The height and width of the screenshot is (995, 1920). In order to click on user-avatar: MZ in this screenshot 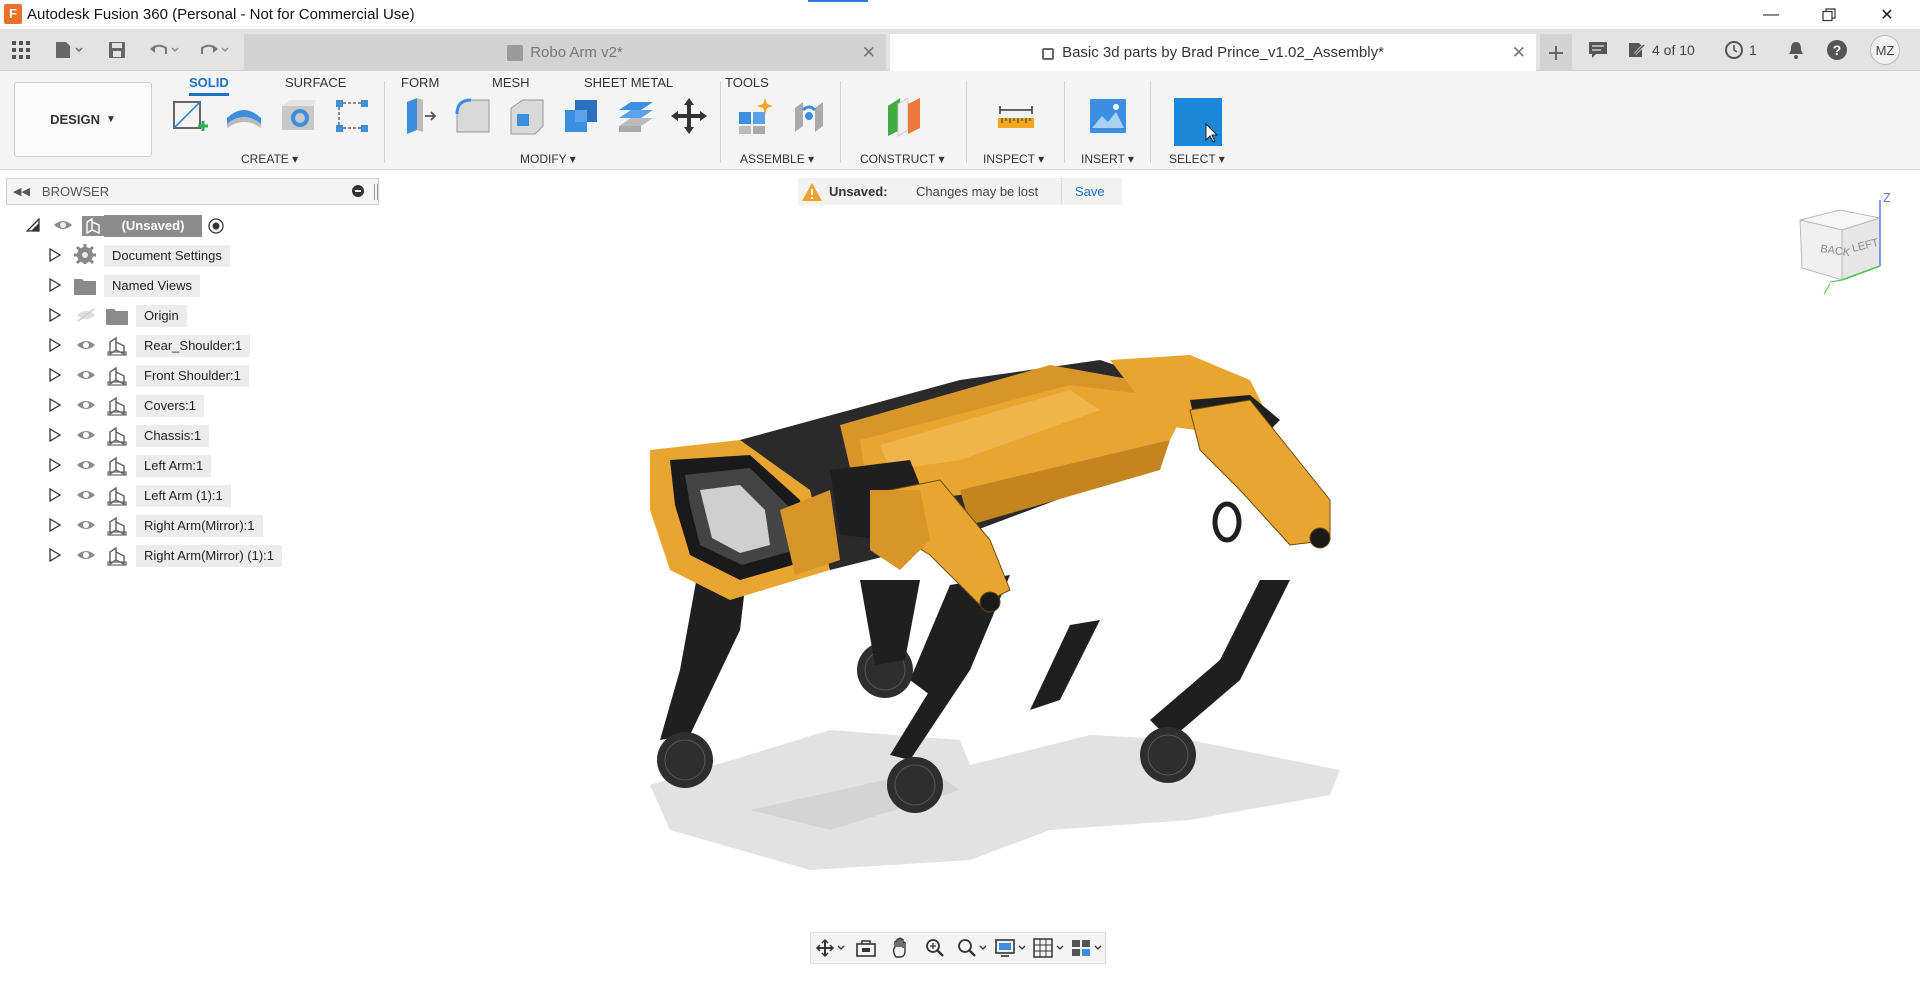, I will do `click(1885, 50)`.